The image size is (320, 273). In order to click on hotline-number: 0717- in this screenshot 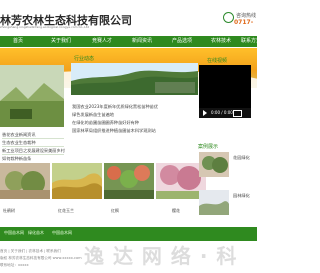, I will do `click(244, 22)`.